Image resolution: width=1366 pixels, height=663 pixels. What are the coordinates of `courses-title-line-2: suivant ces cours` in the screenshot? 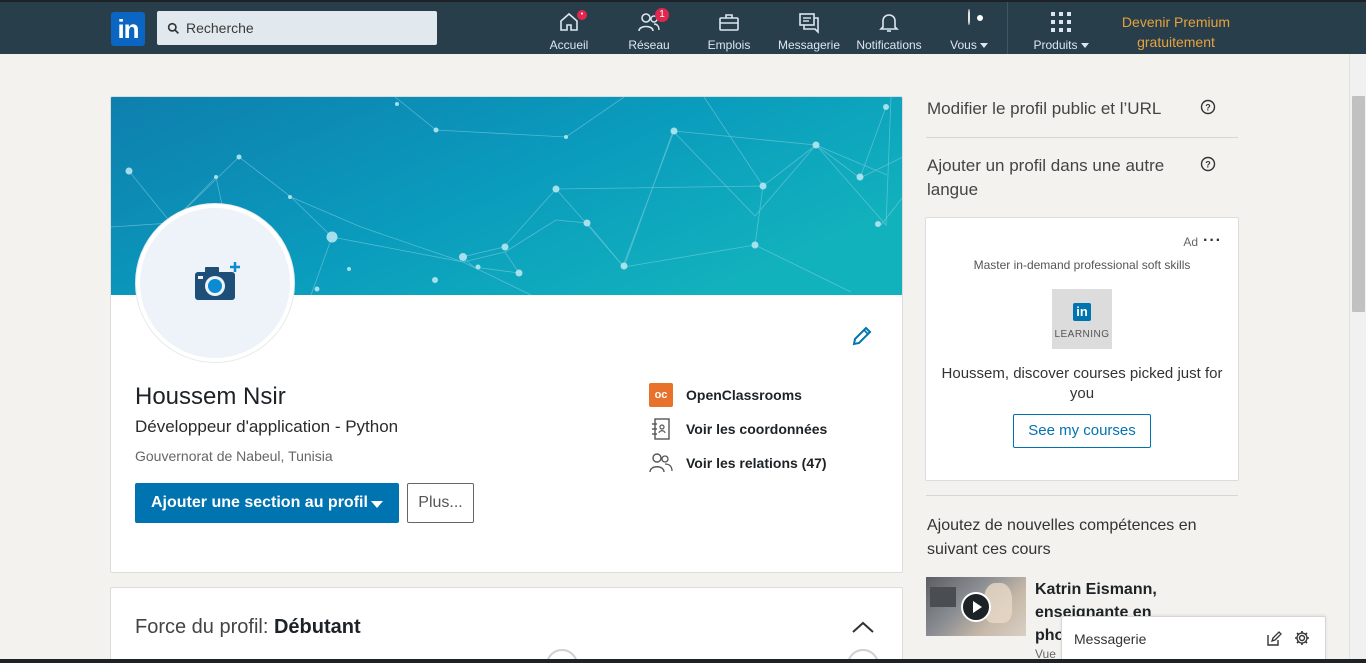 It's located at (989, 549).